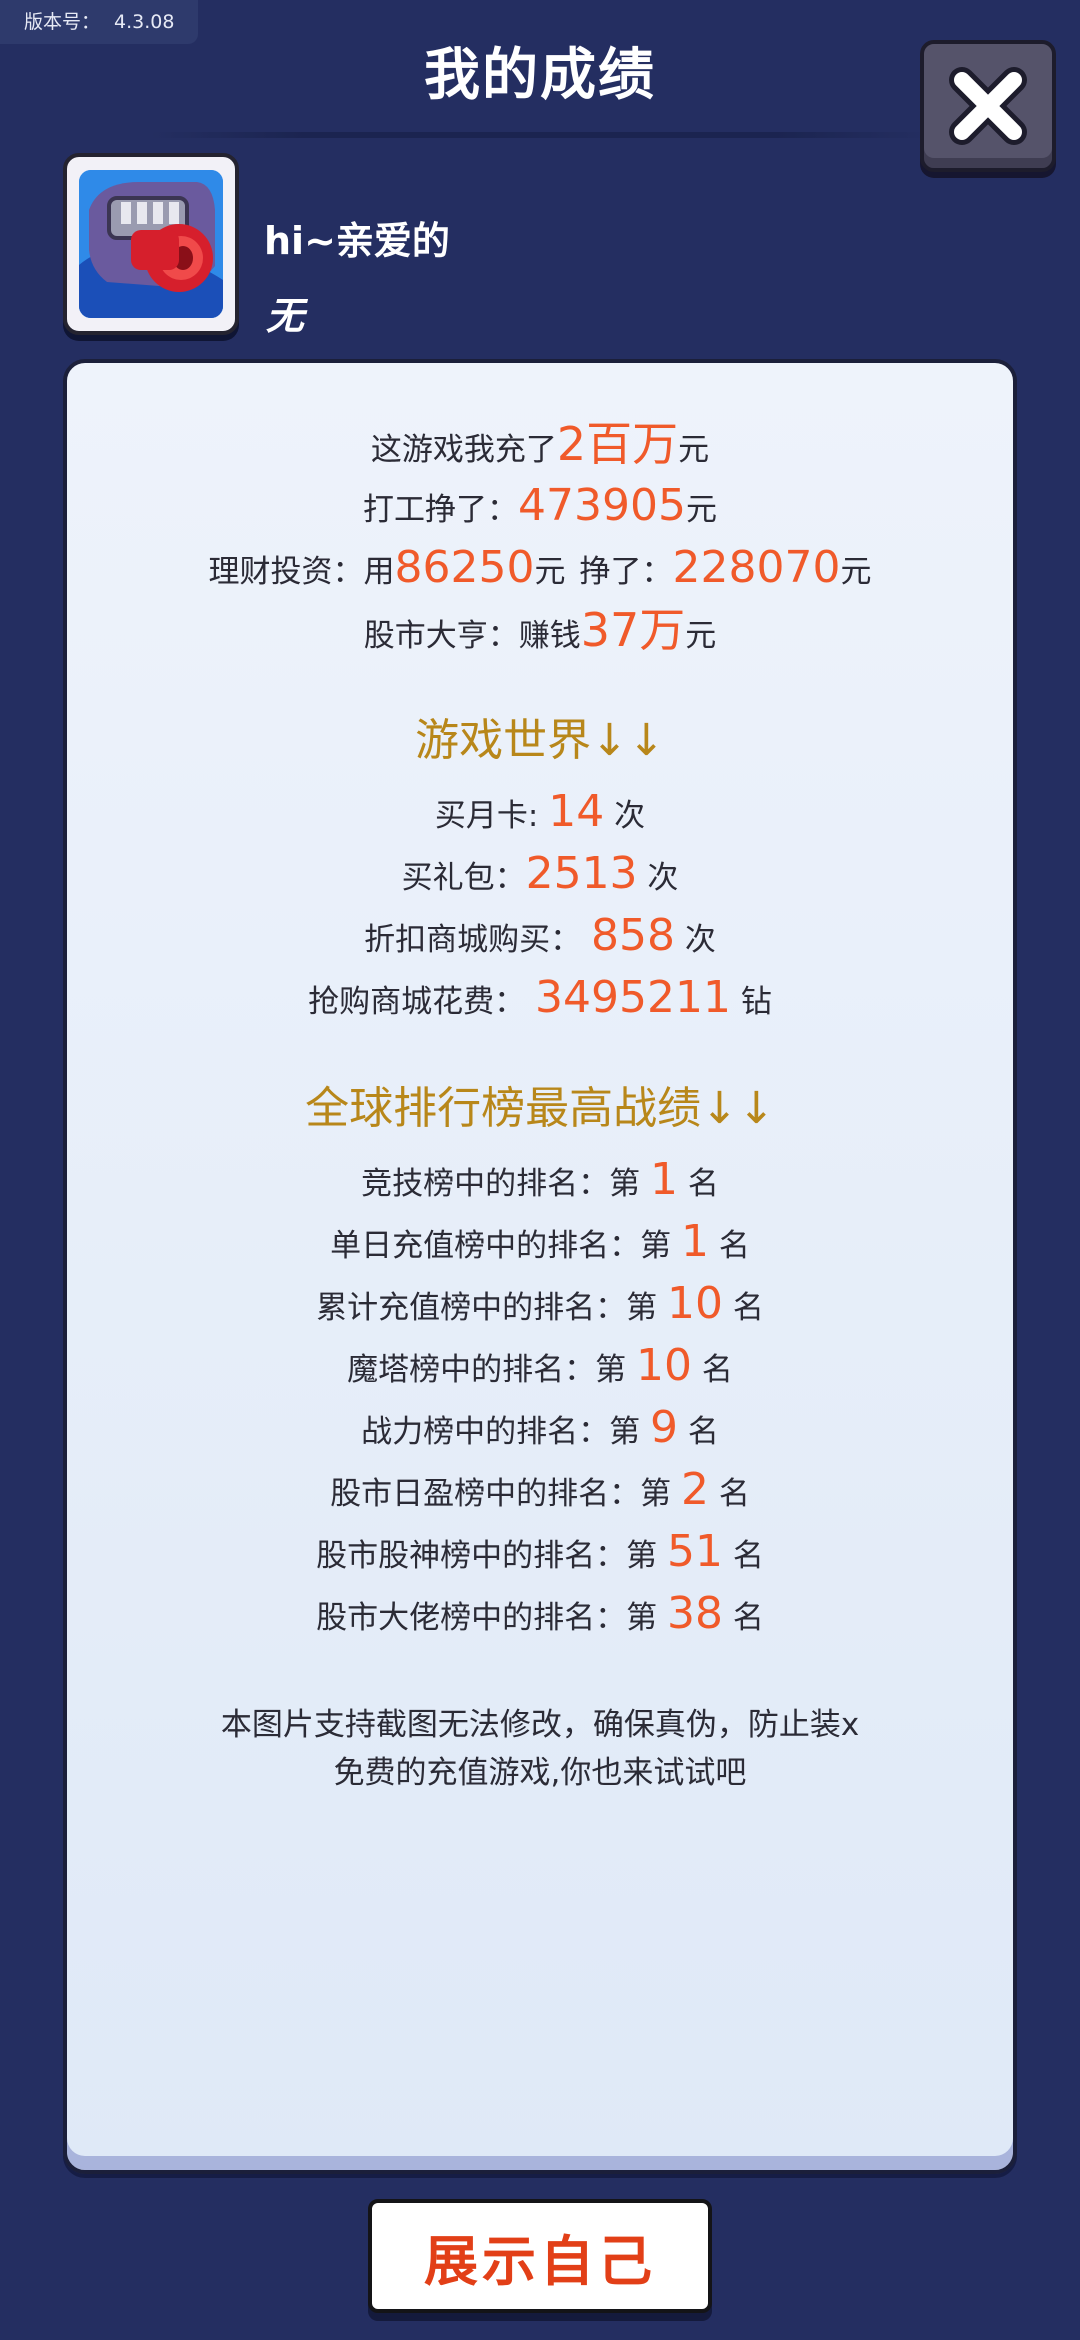  What do you see at coordinates (501, 1246) in the screenshot?
I see `rank-label: 单日充值榜中的排名：第` at bounding box center [501, 1246].